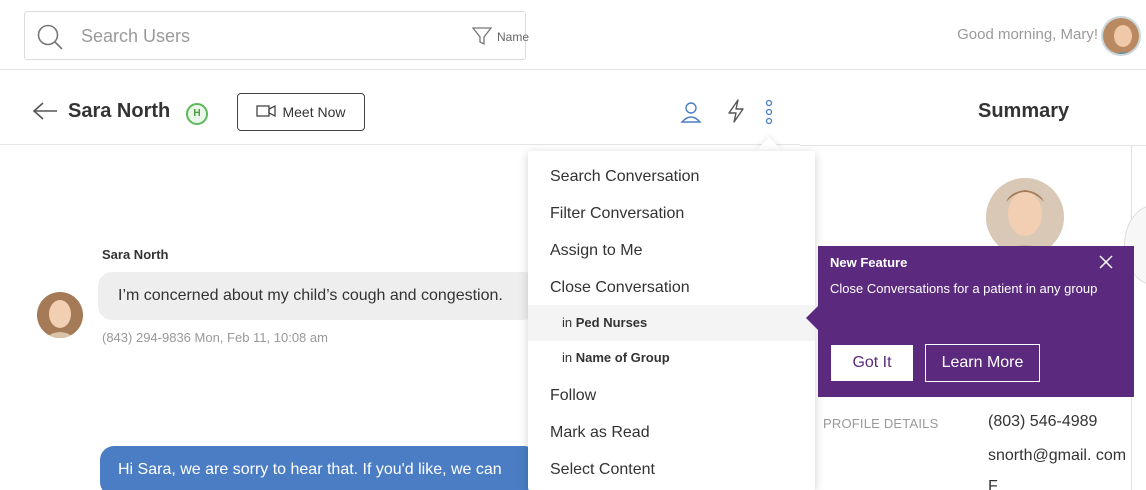  What do you see at coordinates (671, 323) in the screenshot?
I see `menu-subitem-ped-nurses: in Ped Nurses` at bounding box center [671, 323].